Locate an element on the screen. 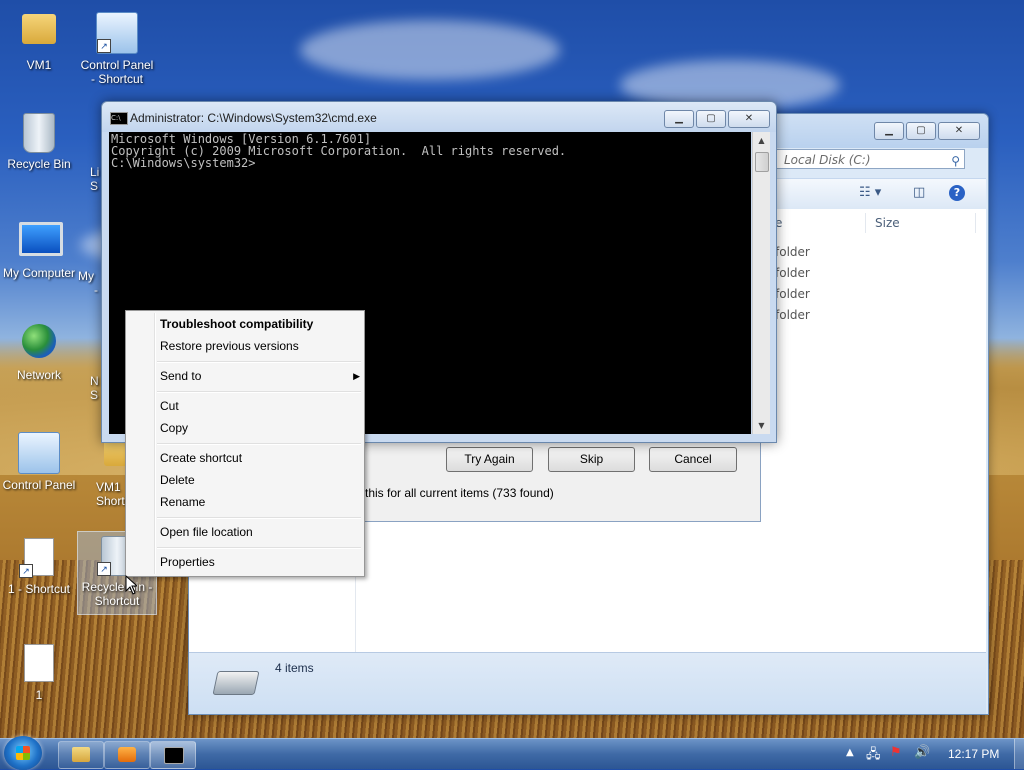 This screenshot has width=1024, height=770. desktop-icon-label: Network is located at coordinates (38, 375).